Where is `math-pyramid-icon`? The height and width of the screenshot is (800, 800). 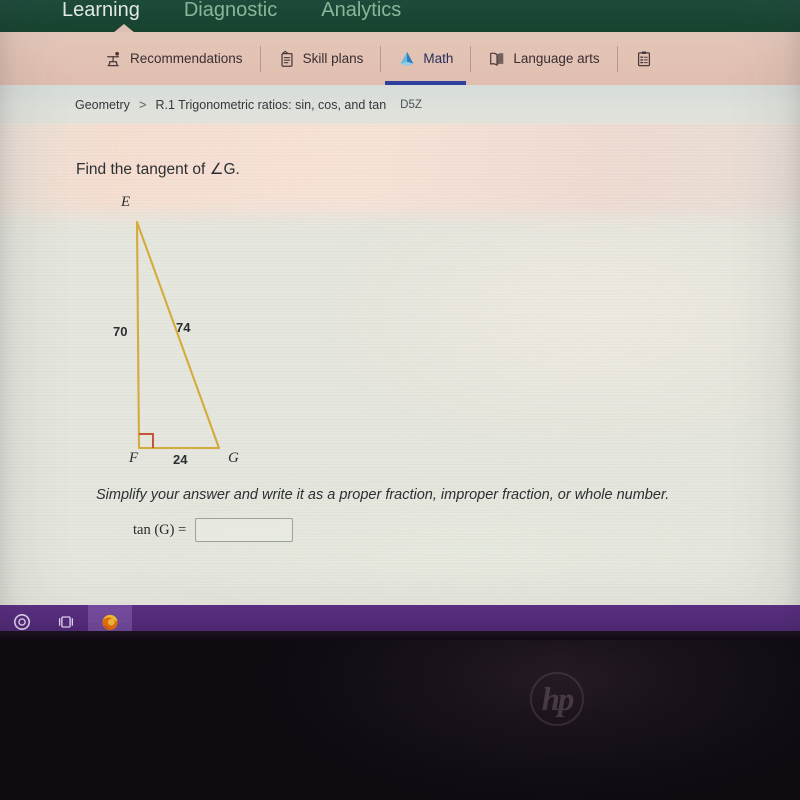
math-pyramid-icon is located at coordinates (407, 59).